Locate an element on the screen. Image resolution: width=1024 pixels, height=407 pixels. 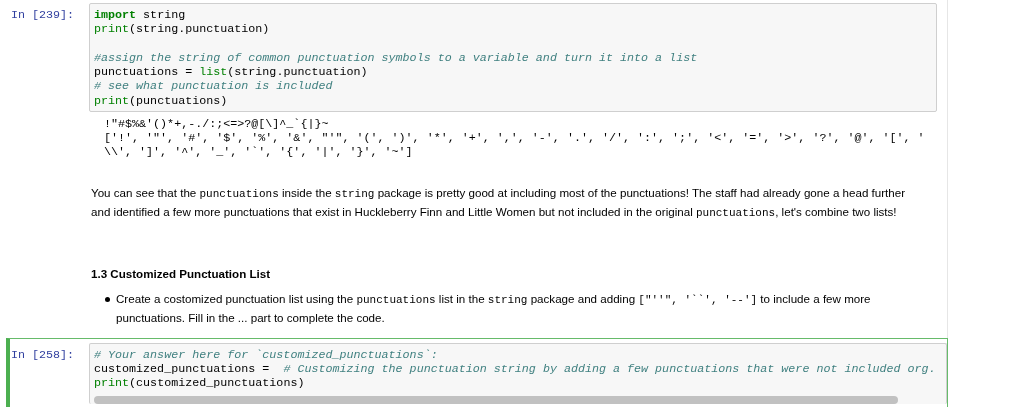
cell-prompt: In [239]: is located at coordinates (43, 15).